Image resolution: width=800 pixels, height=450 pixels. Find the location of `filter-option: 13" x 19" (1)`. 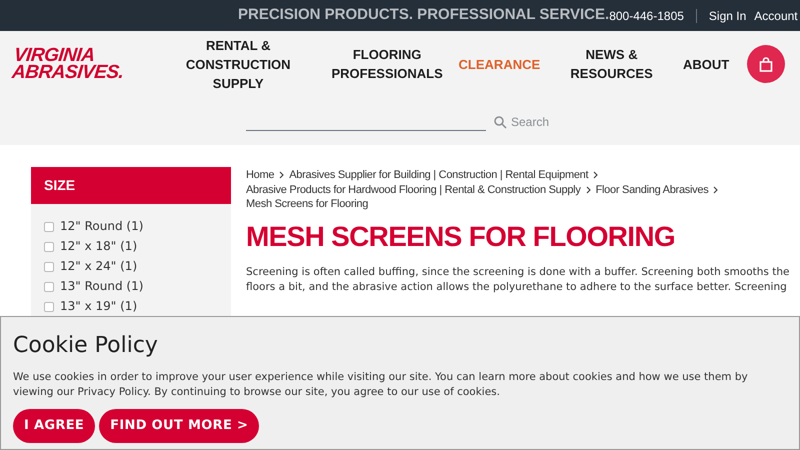

filter-option: 13" x 19" (1) is located at coordinates (99, 306).